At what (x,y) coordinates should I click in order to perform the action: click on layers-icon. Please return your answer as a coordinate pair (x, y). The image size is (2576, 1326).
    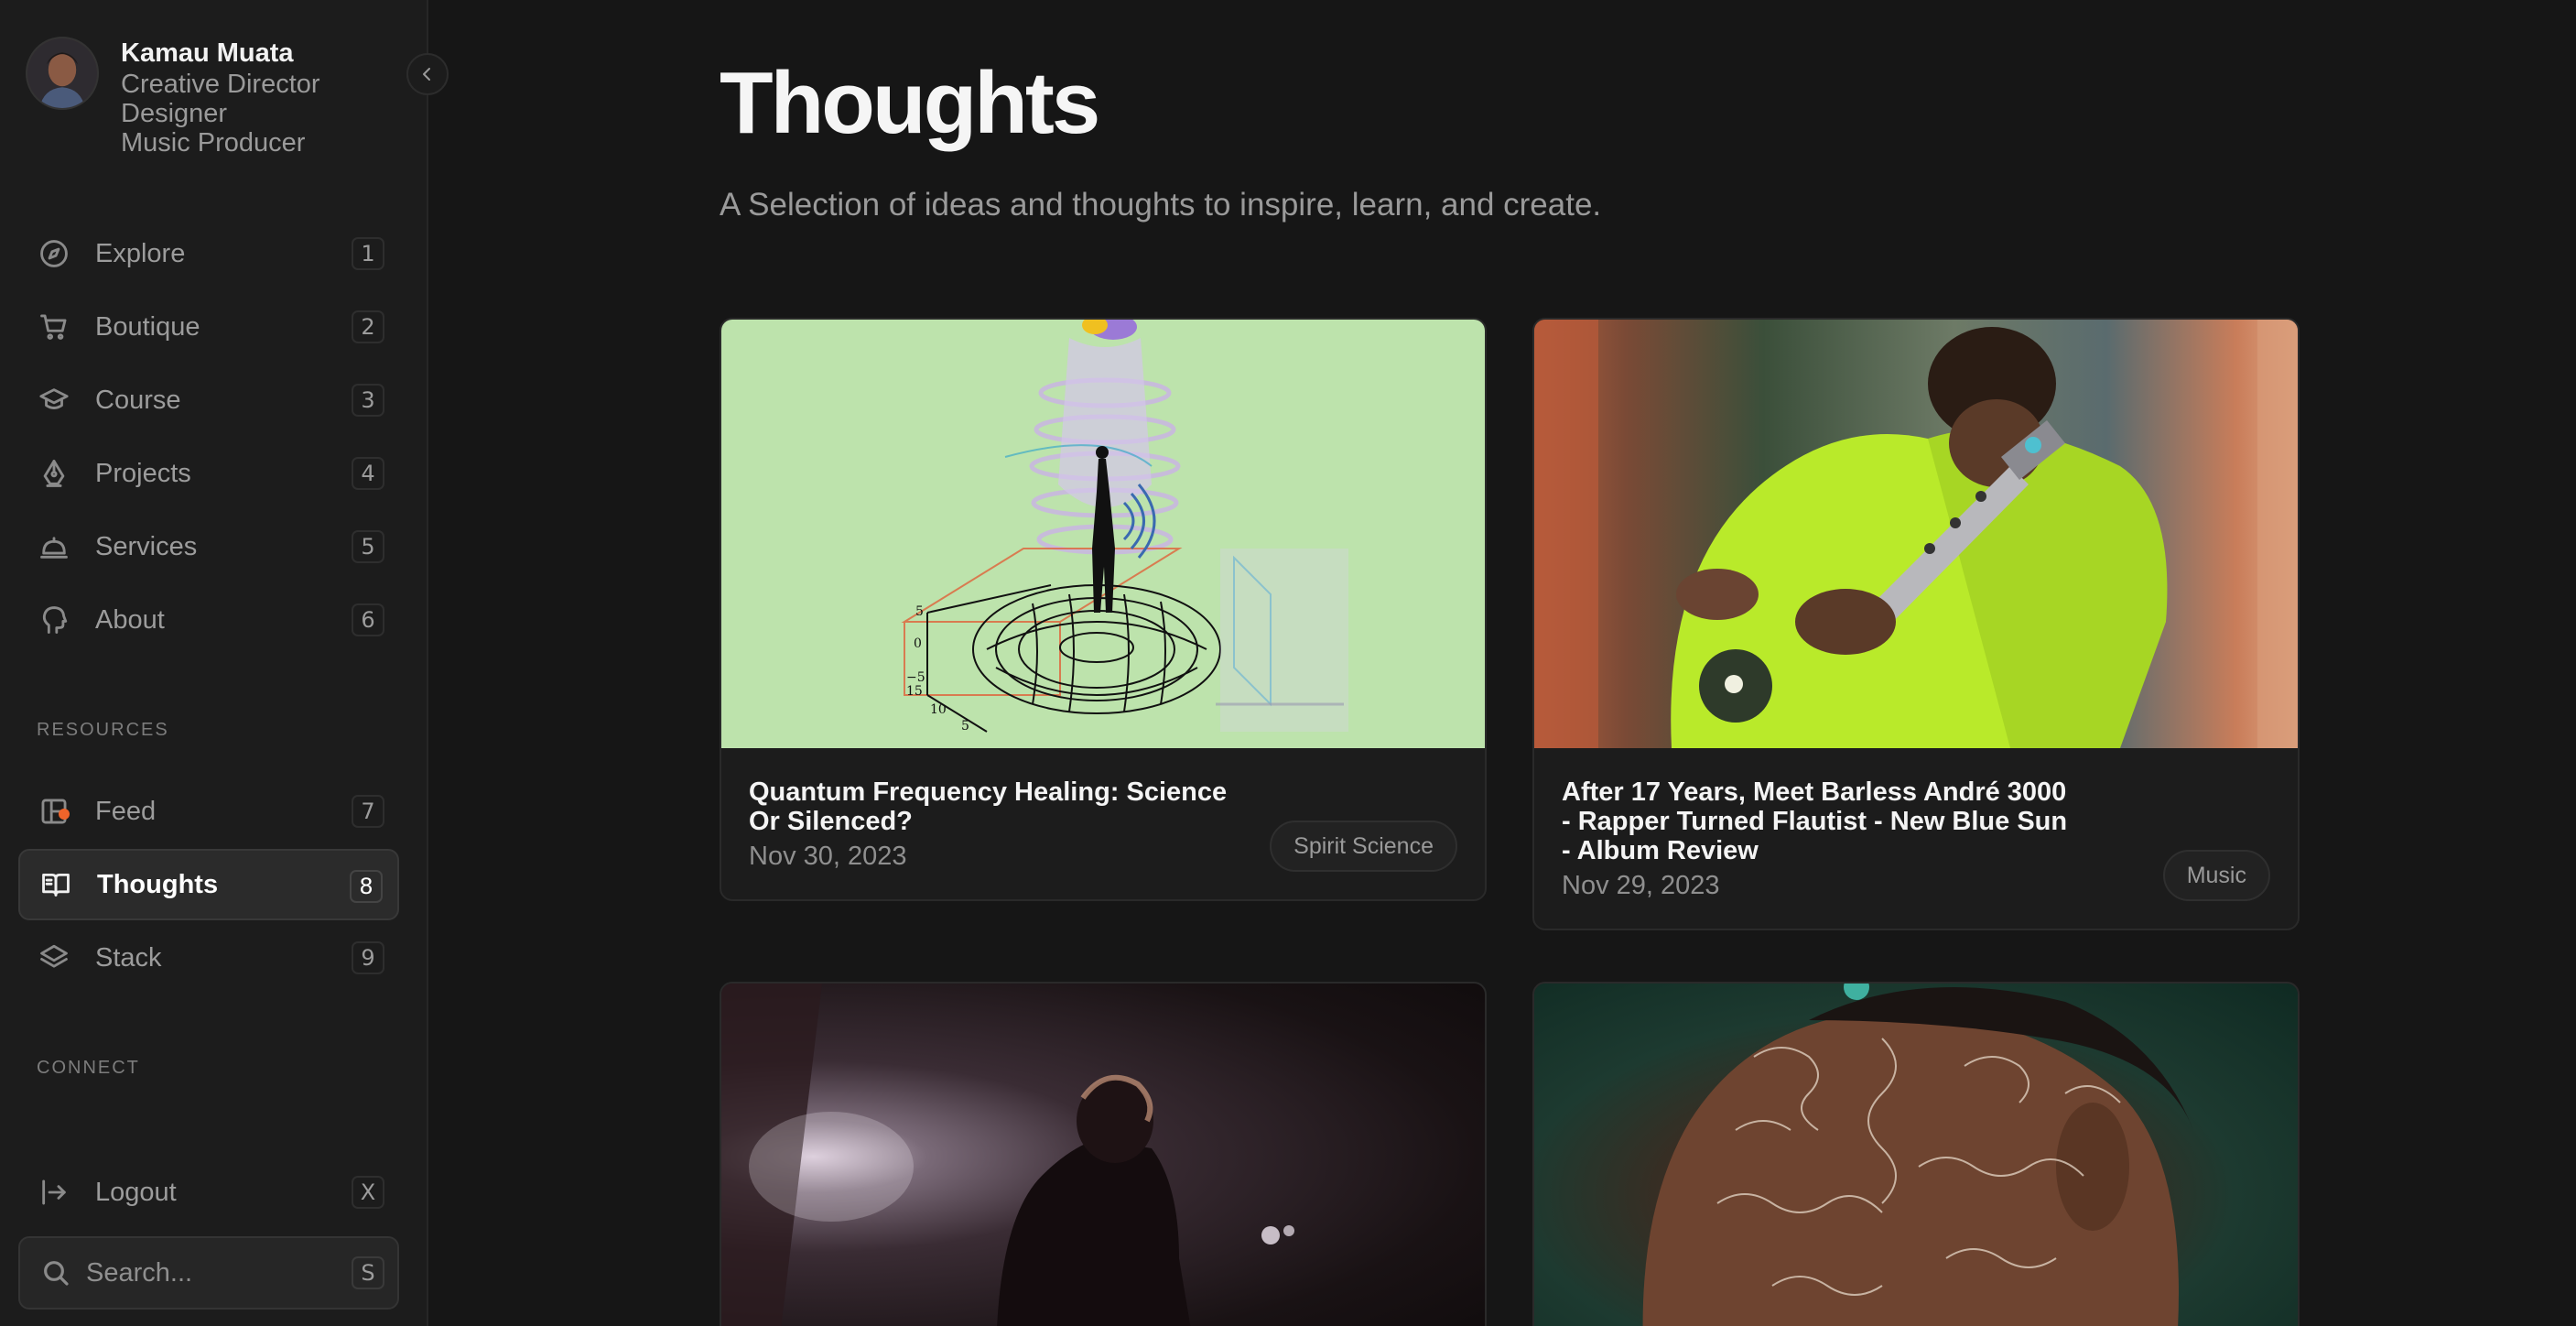
    Looking at the image, I should click on (54, 957).